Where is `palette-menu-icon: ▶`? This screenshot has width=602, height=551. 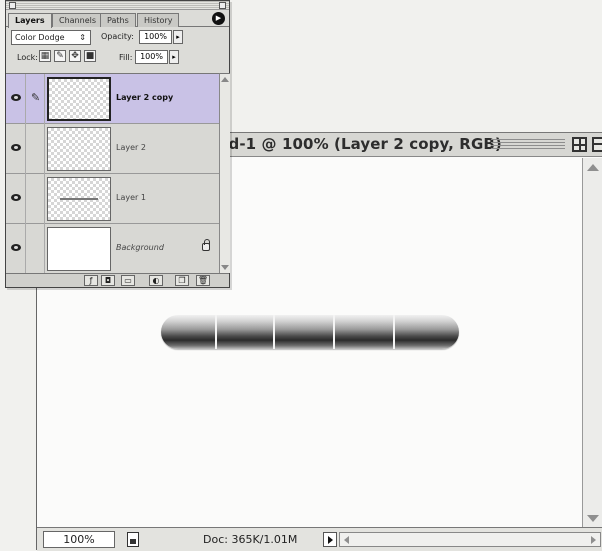
palette-menu-icon: ▶ is located at coordinates (218, 18).